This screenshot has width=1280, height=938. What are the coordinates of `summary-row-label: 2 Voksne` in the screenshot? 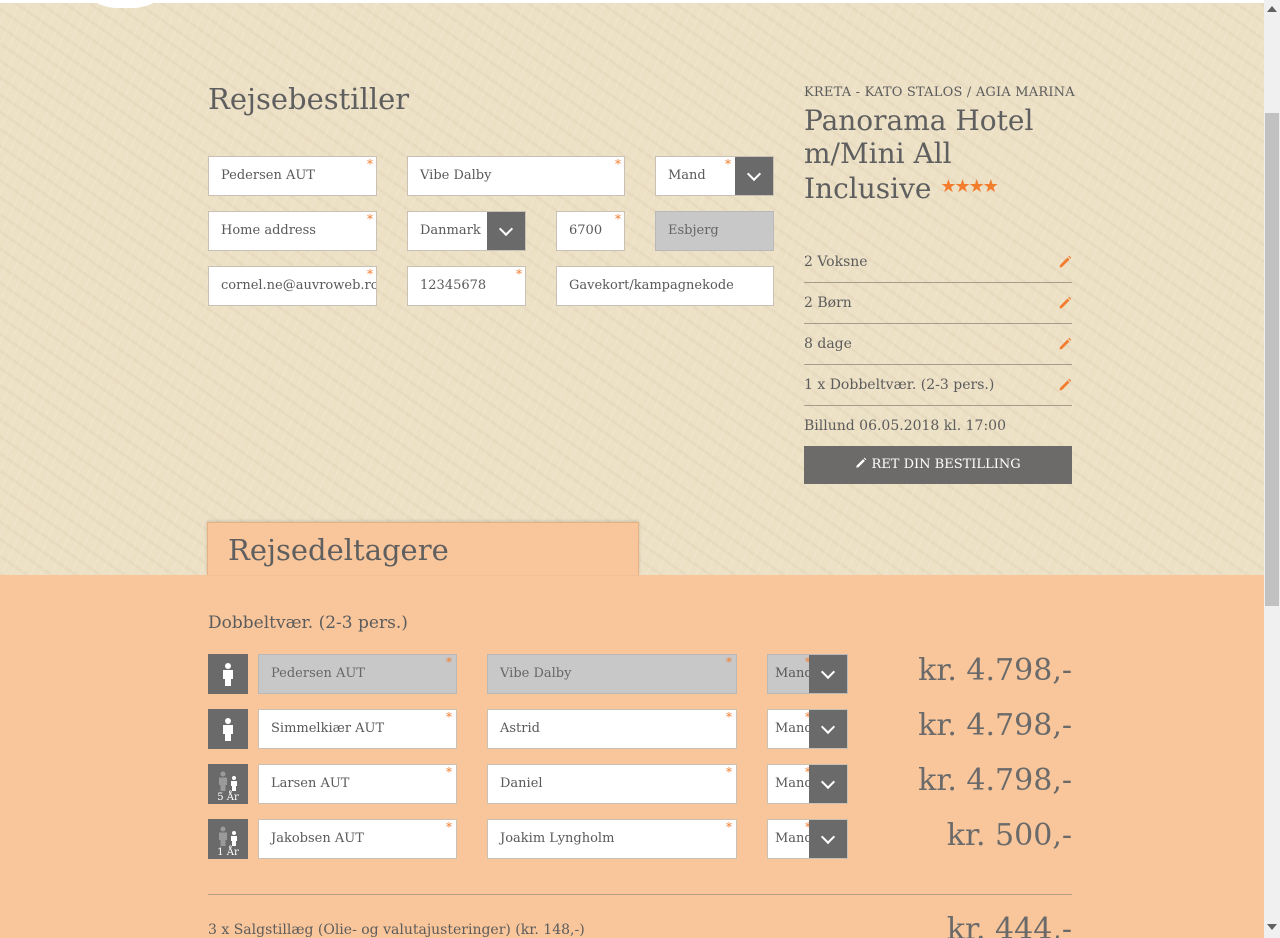 It's located at (836, 262).